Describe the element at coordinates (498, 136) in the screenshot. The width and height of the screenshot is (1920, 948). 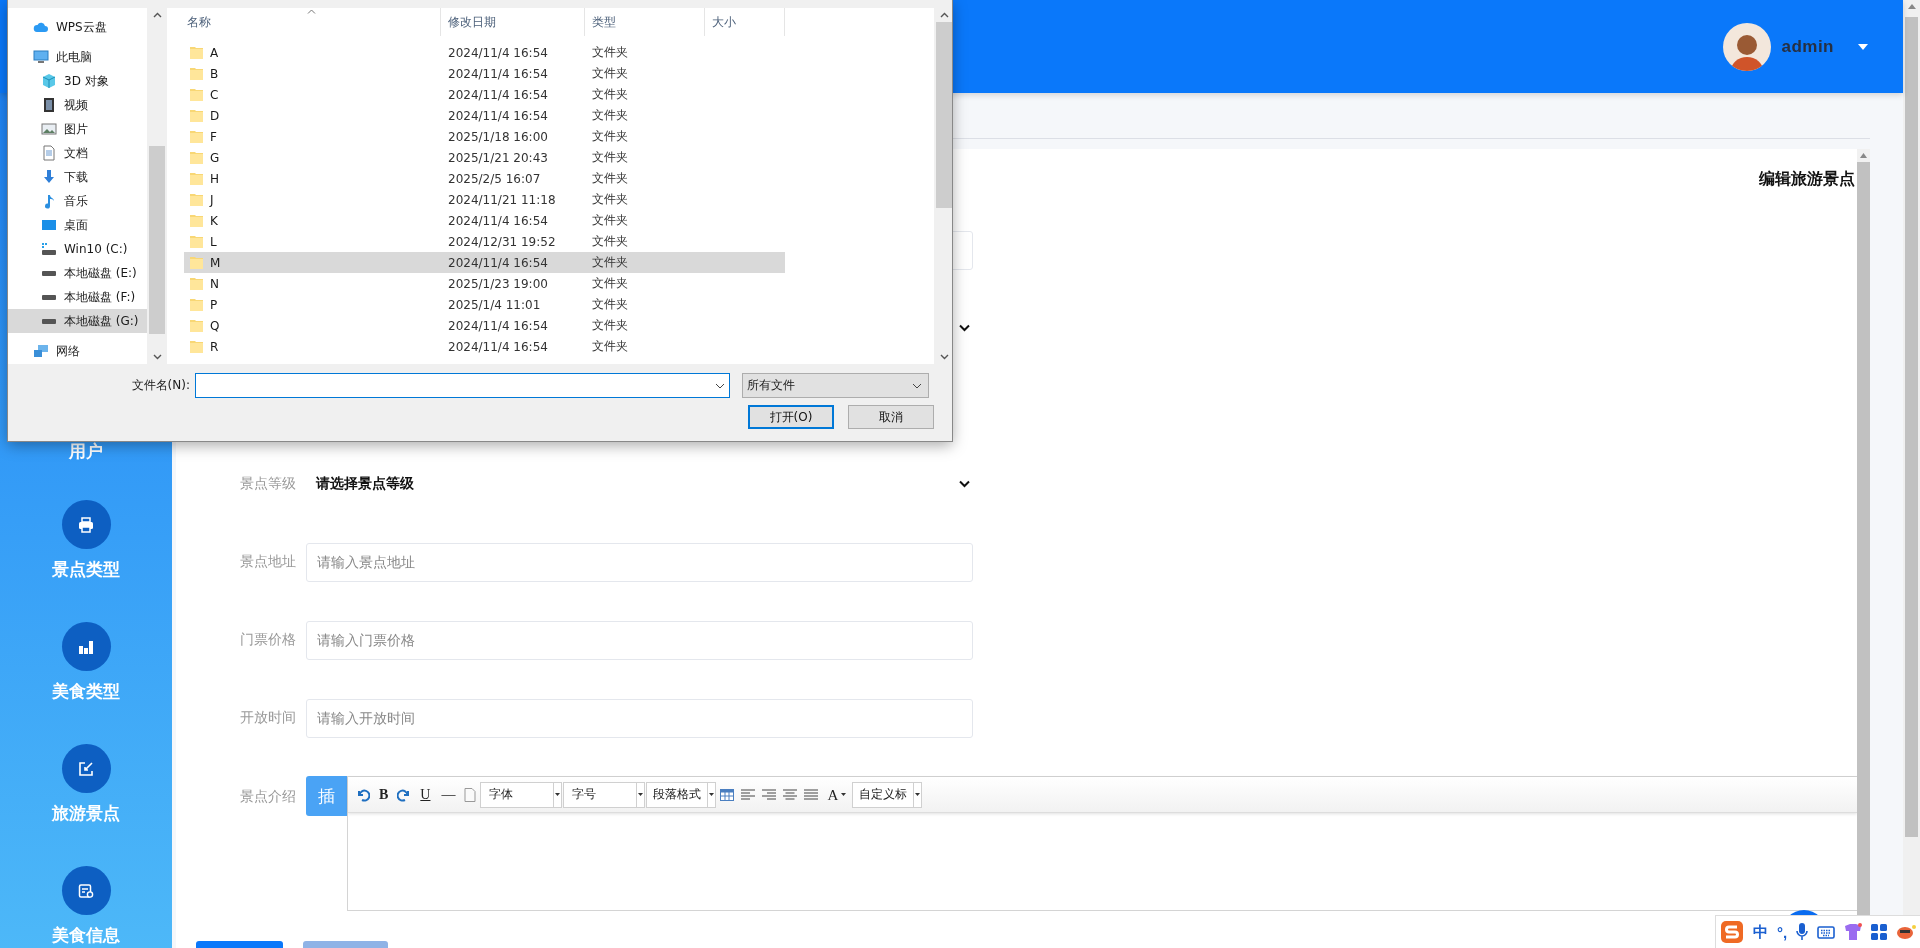
I see `modified-date: 2025/1/18 16:00` at that location.